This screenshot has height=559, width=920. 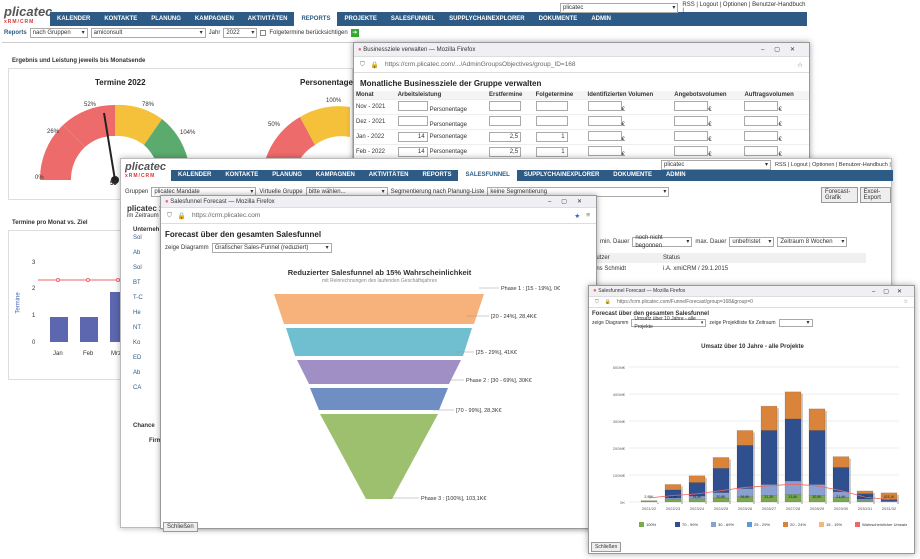 I want to click on row-status: i.A. xmiCRM / 29.1.2015, so click(x=696, y=269).